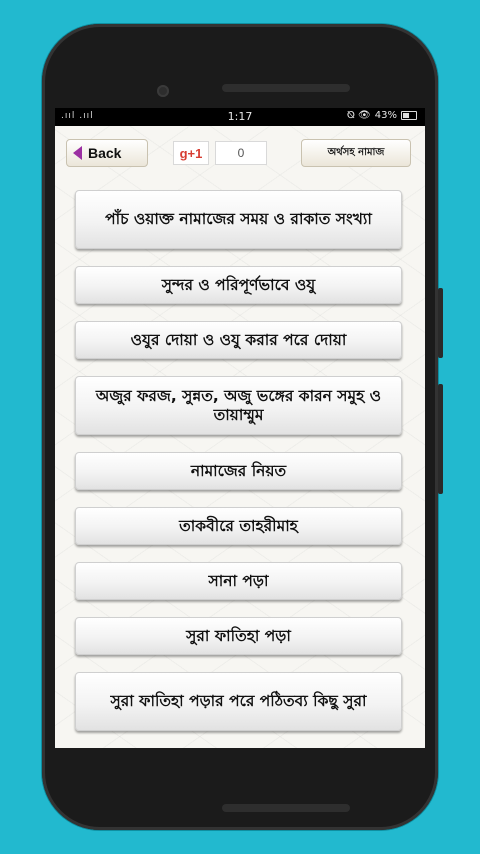 The width and height of the screenshot is (480, 854). What do you see at coordinates (286, 808) in the screenshot?
I see `bottom-speaker` at bounding box center [286, 808].